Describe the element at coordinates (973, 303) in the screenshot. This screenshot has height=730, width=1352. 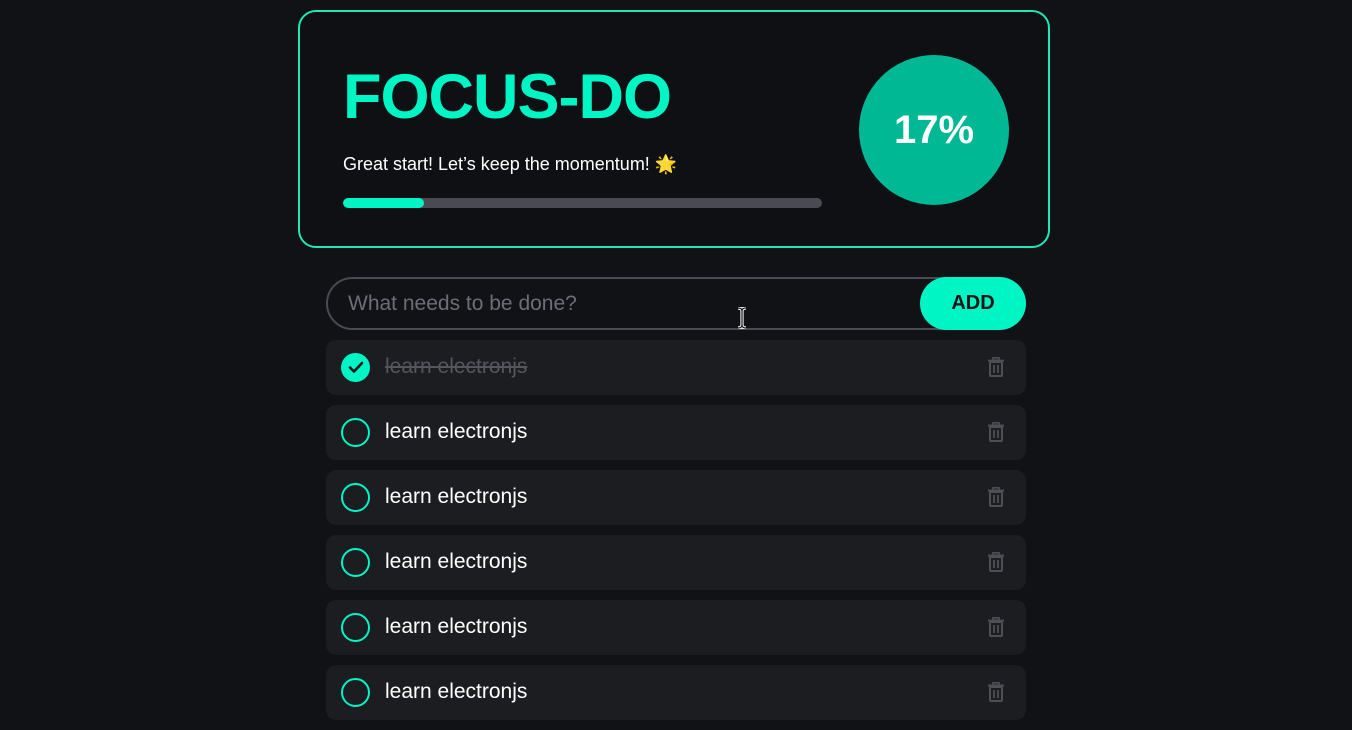
I see `add-button: ADD` at that location.